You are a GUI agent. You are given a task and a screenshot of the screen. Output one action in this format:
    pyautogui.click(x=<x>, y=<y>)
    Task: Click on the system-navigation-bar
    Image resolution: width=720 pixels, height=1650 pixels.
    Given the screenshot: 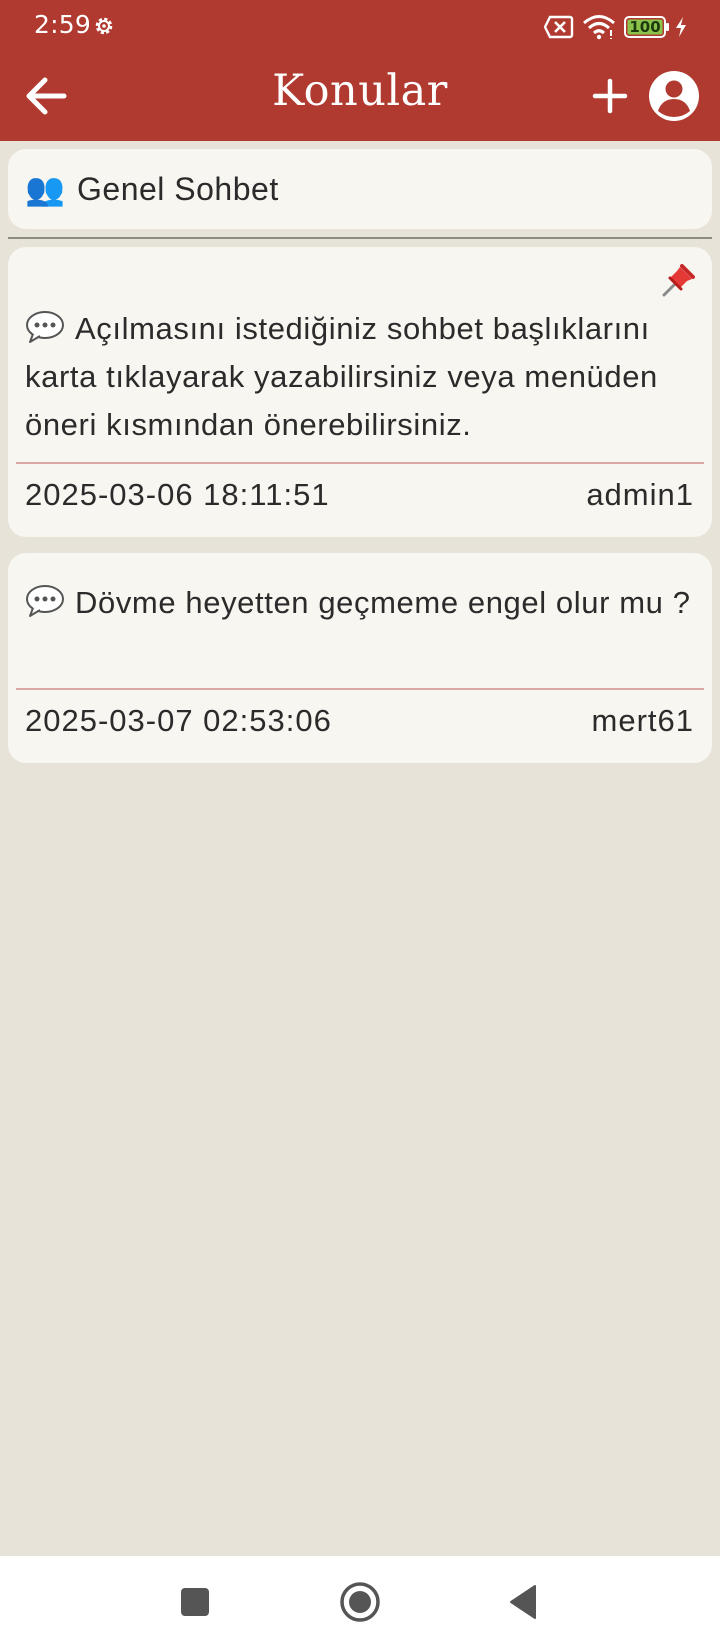 What is the action you would take?
    pyautogui.click(x=360, y=1603)
    